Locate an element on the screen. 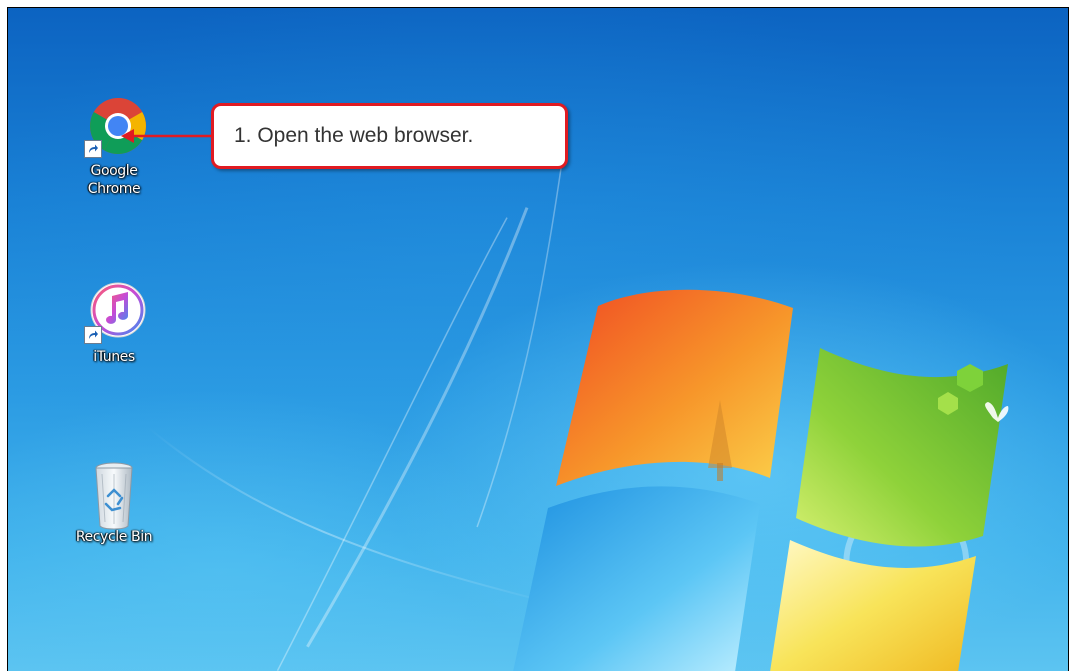 The width and height of the screenshot is (1073, 671). desktop-icon-recycle-bin: Recycle Bin is located at coordinates (114, 503).